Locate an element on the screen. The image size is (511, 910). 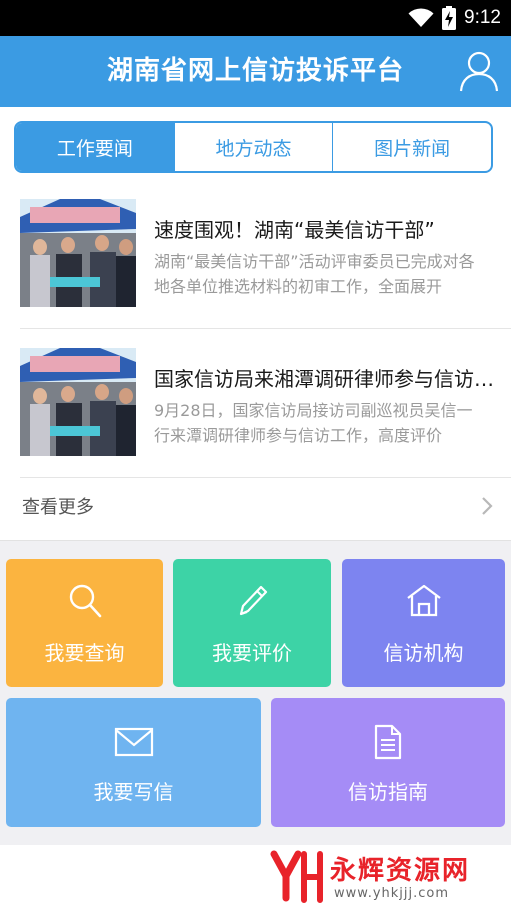
tab-photo-news: 图片新闻 is located at coordinates (411, 147).